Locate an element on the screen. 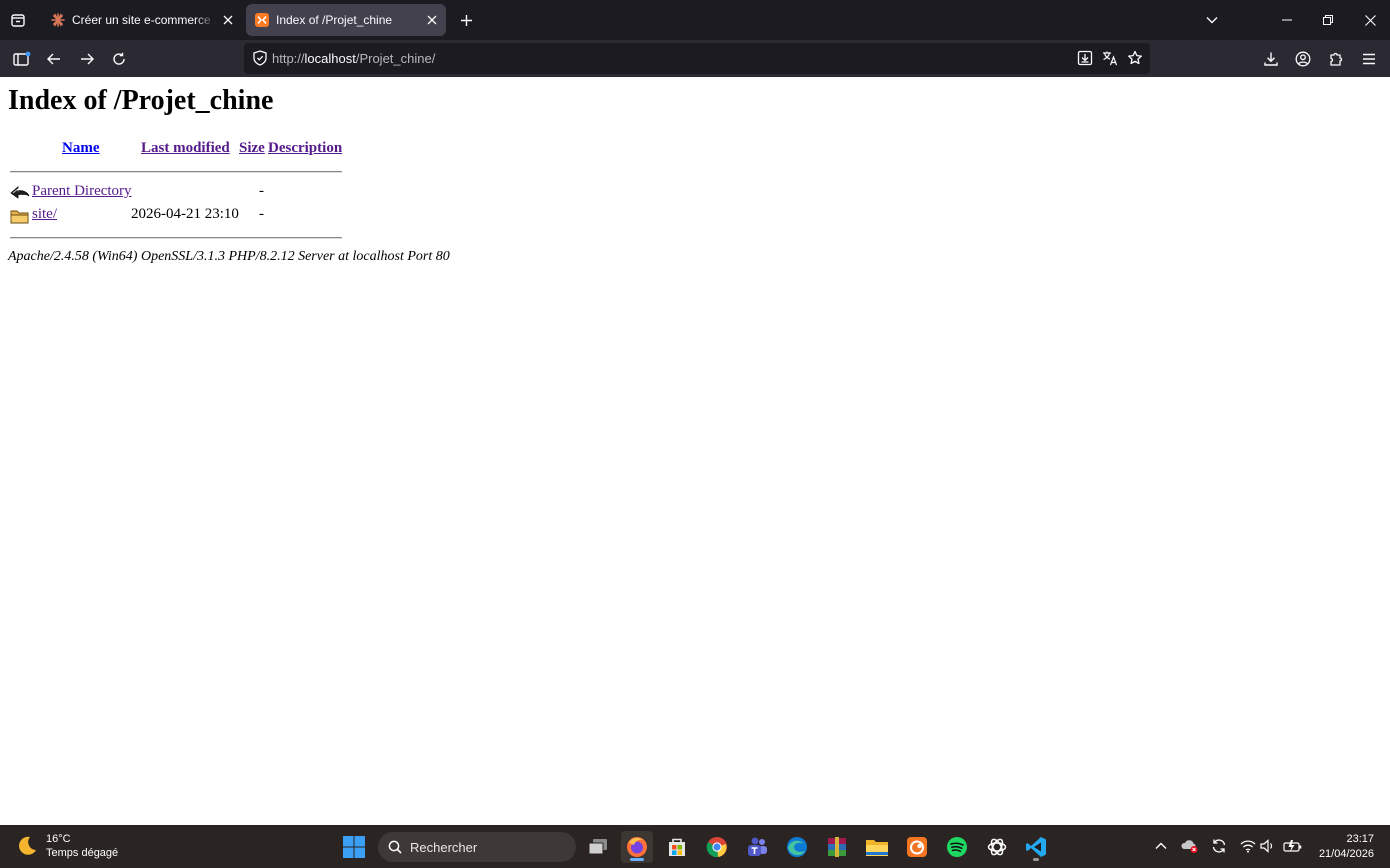 Image resolution: width=1390 pixels, height=868 pixels. show-hidden-icons-button is located at coordinates (1161, 846).